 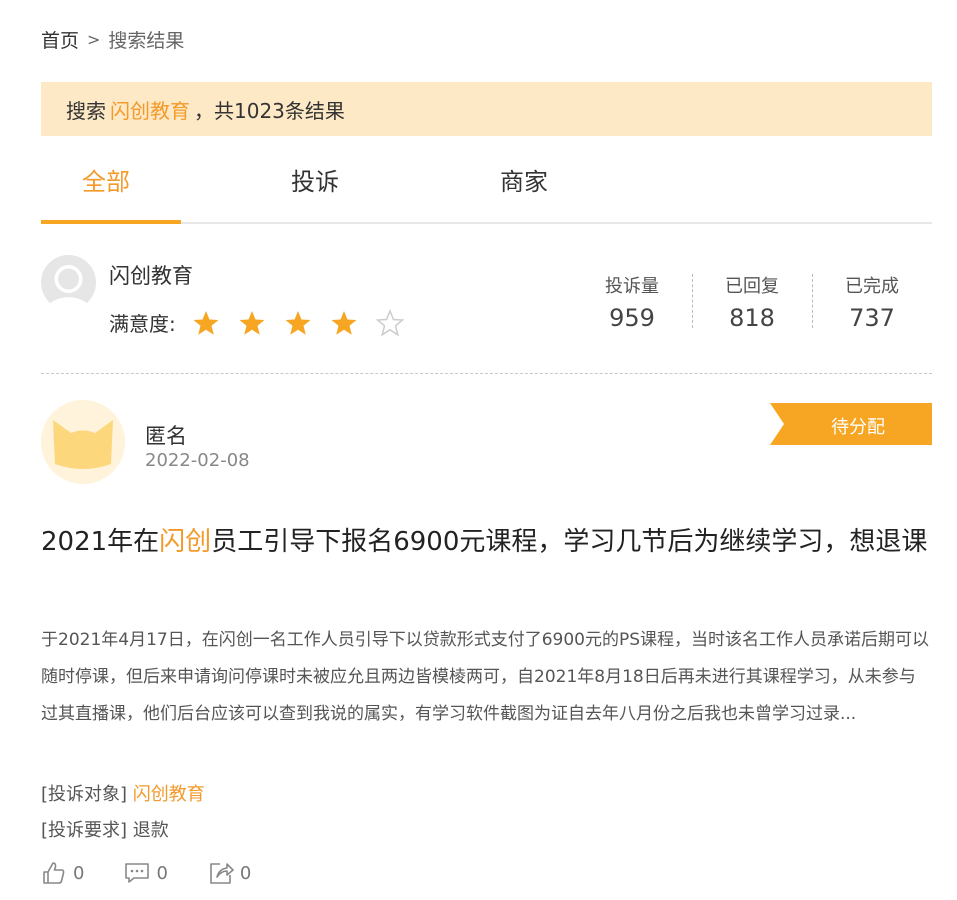 I want to click on search-prefix: 搜索, so click(x=86, y=110).